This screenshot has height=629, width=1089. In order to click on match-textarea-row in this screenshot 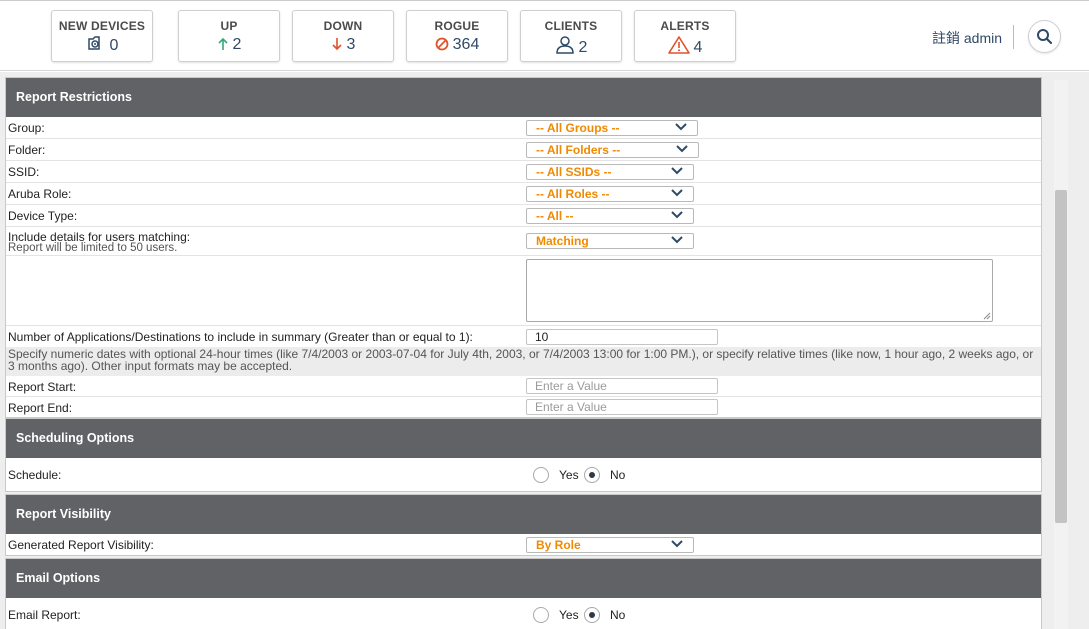, I will do `click(523, 291)`.